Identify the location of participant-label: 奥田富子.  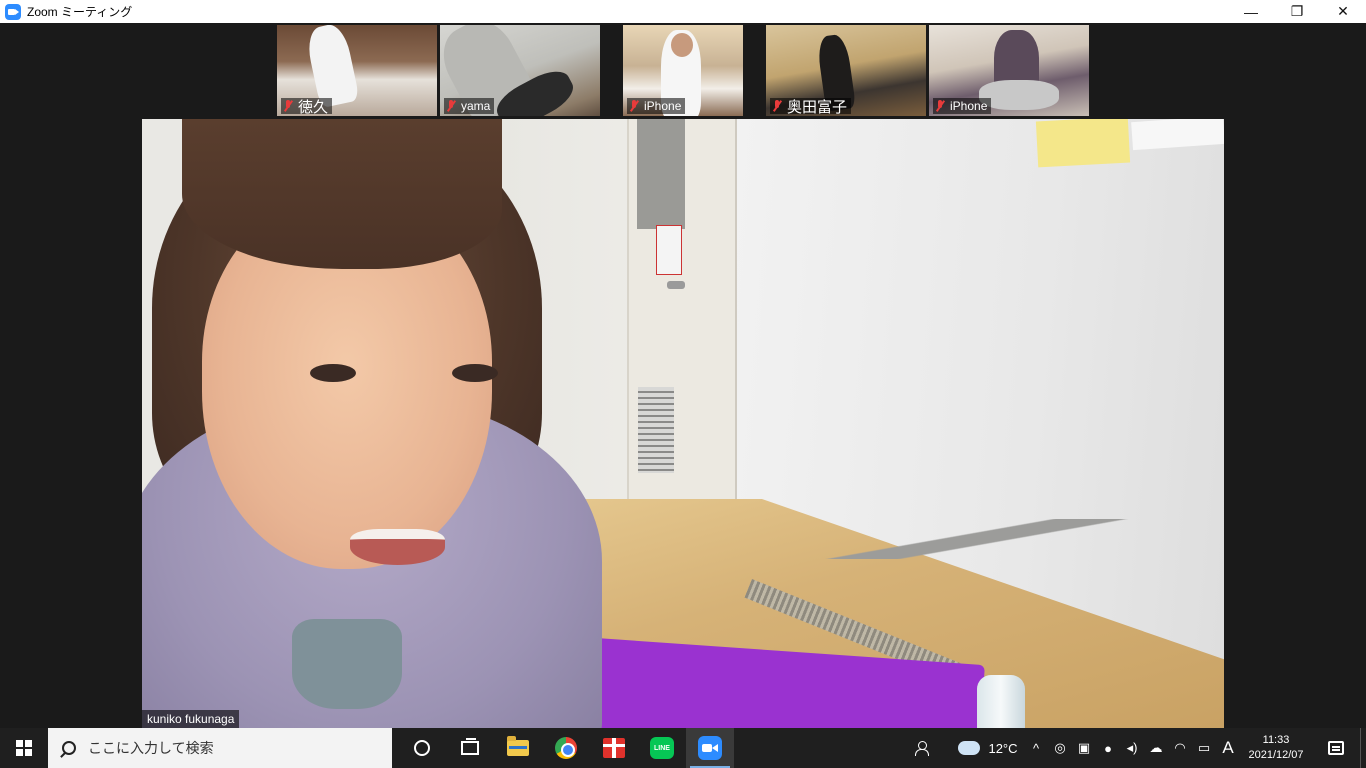
(811, 107).